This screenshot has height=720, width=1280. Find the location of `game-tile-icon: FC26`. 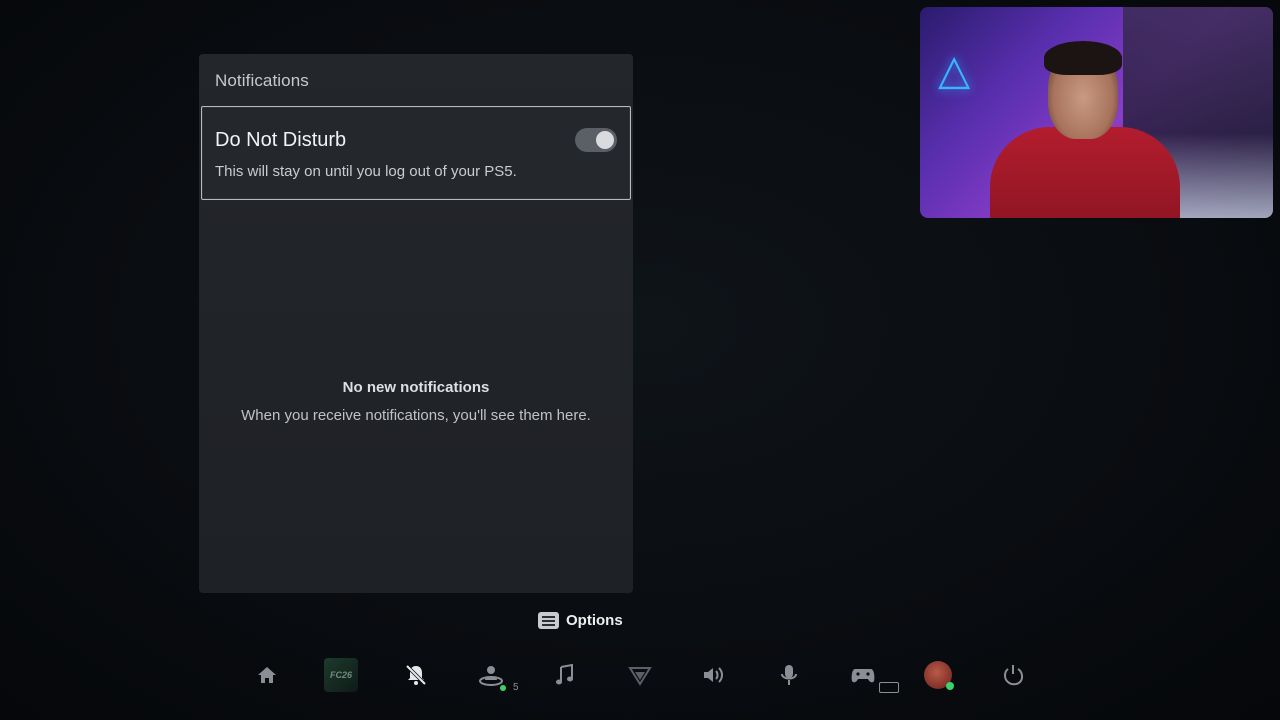

game-tile-icon: FC26 is located at coordinates (341, 675).